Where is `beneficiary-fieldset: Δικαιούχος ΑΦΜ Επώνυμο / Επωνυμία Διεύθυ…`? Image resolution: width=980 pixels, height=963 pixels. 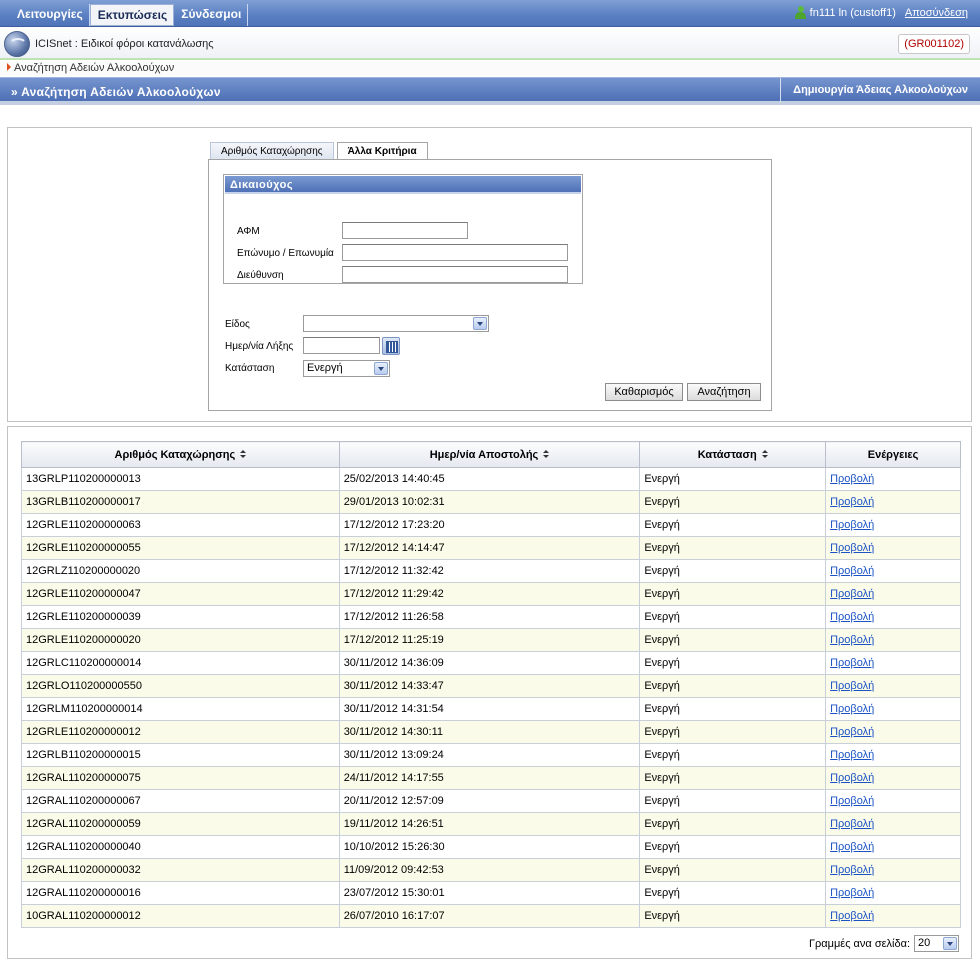 beneficiary-fieldset: Δικαιούχος ΑΦΜ Επώνυμο / Επωνυμία Διεύθυ… is located at coordinates (403, 229).